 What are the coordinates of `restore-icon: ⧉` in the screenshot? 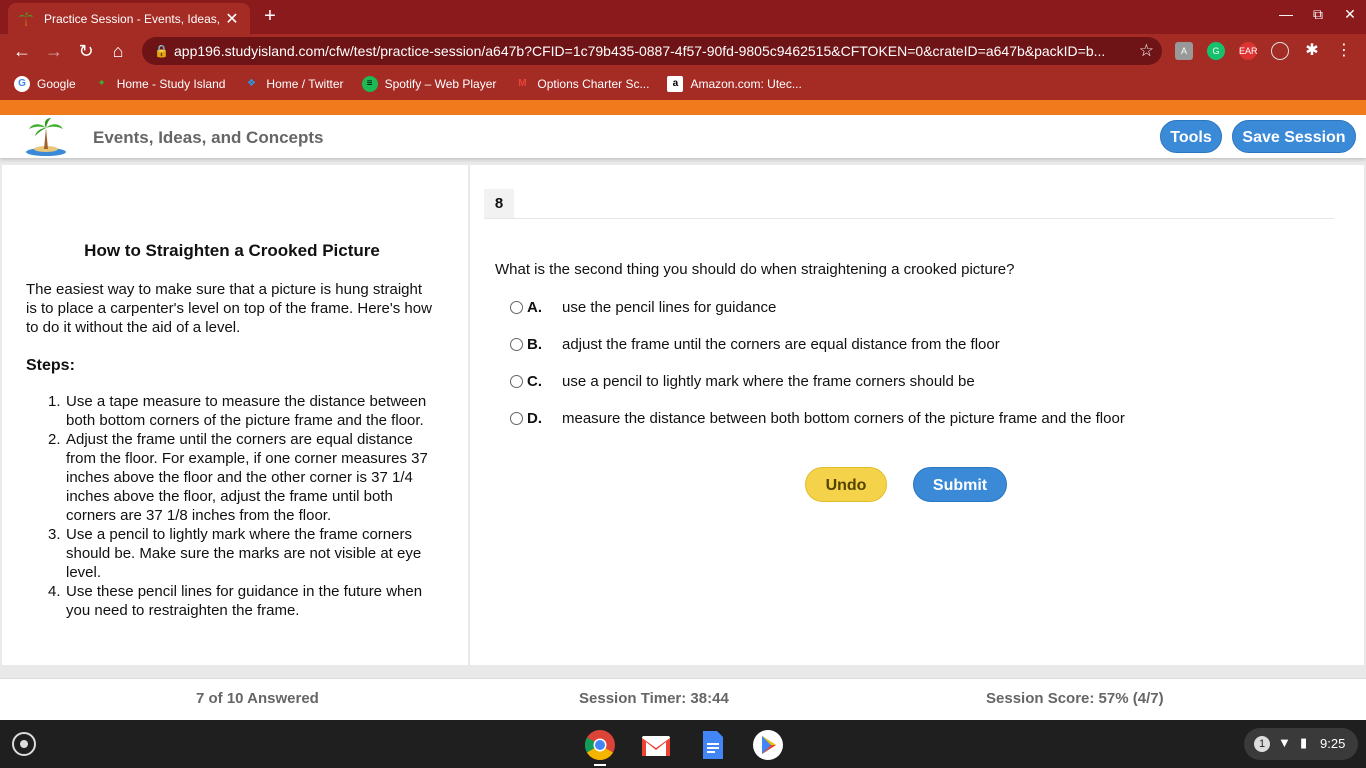 It's located at (1318, 14).